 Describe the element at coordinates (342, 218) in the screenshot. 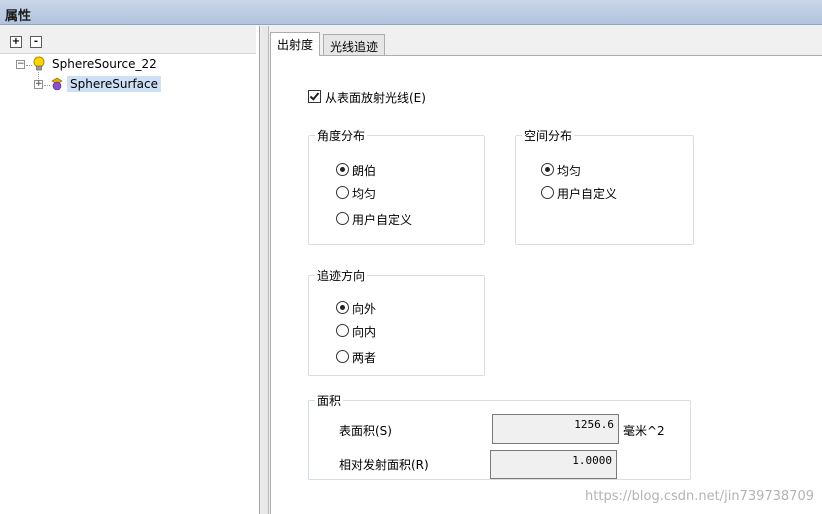

I see `radio-angular-user-defined` at that location.